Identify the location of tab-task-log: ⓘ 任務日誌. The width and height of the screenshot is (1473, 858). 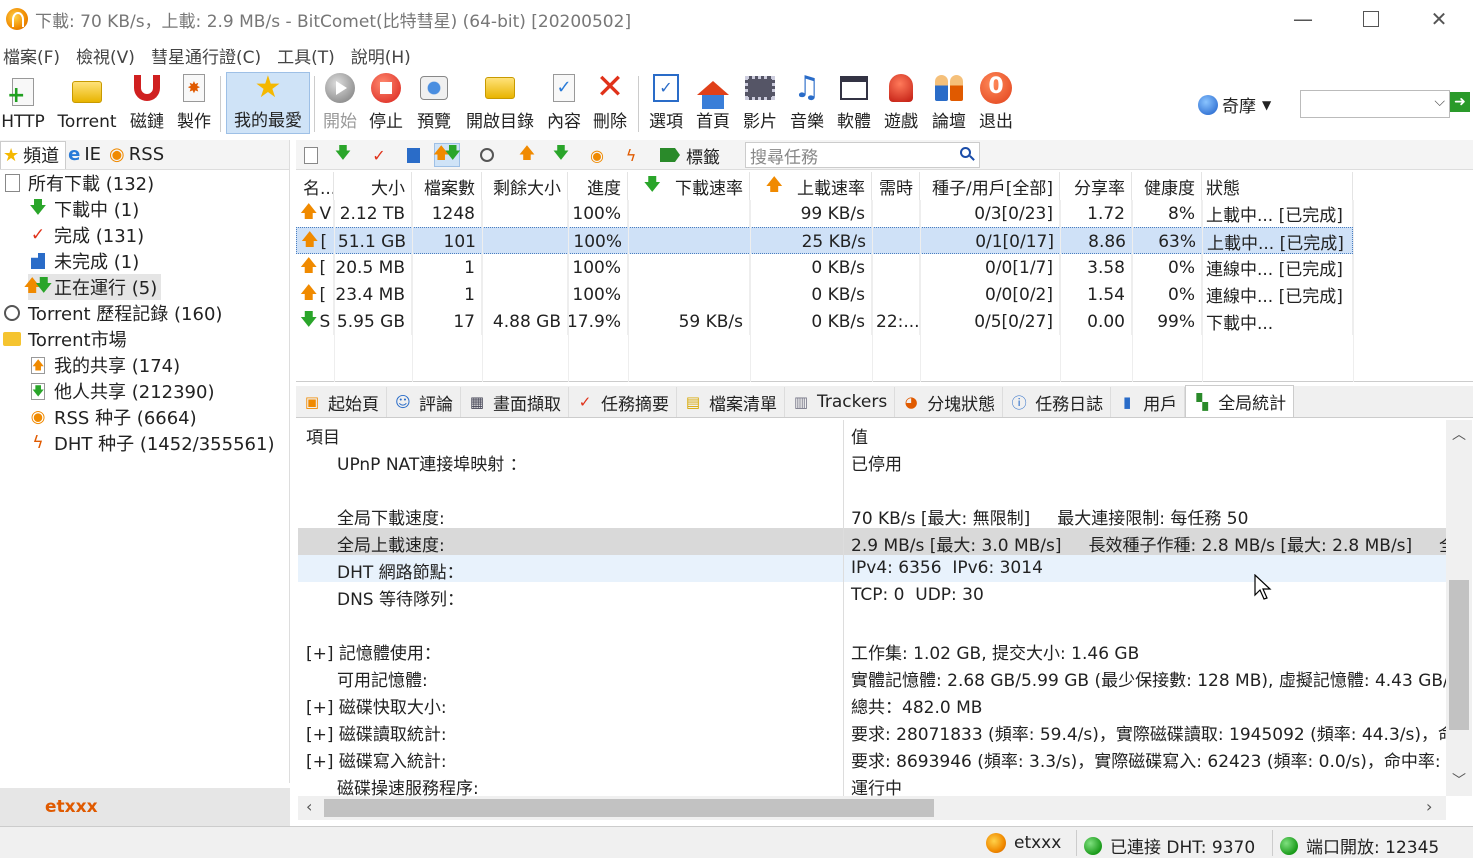
(1057, 402).